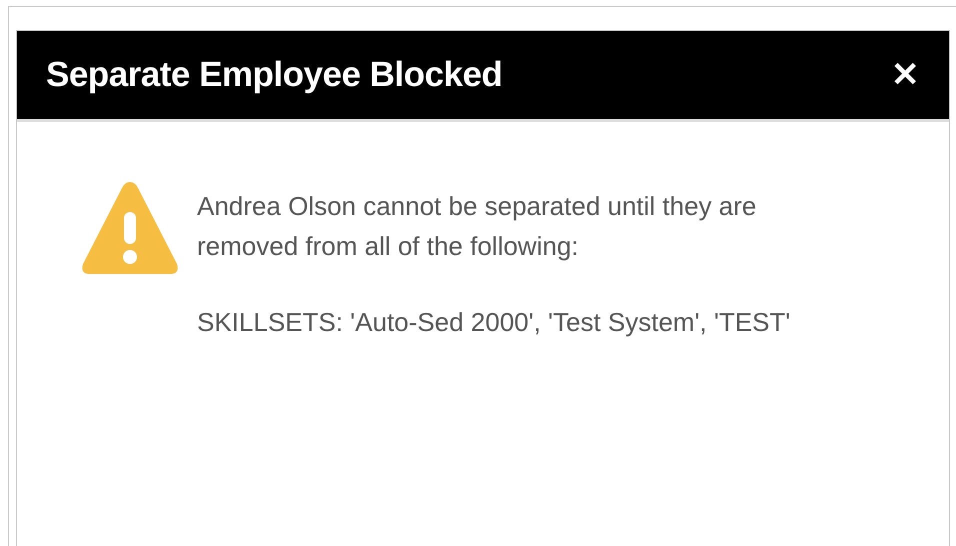 This screenshot has width=956, height=546. Describe the element at coordinates (905, 75) in the screenshot. I see `close-button: ✕` at that location.